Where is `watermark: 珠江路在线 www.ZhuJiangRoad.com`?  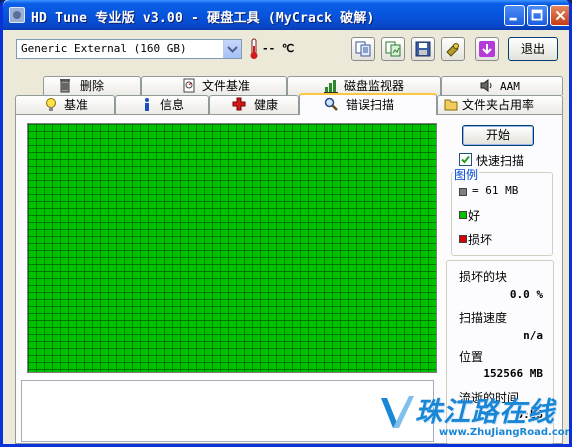 watermark: 珠江路在线 www.ZhuJiangRoad.com is located at coordinates (475, 417).